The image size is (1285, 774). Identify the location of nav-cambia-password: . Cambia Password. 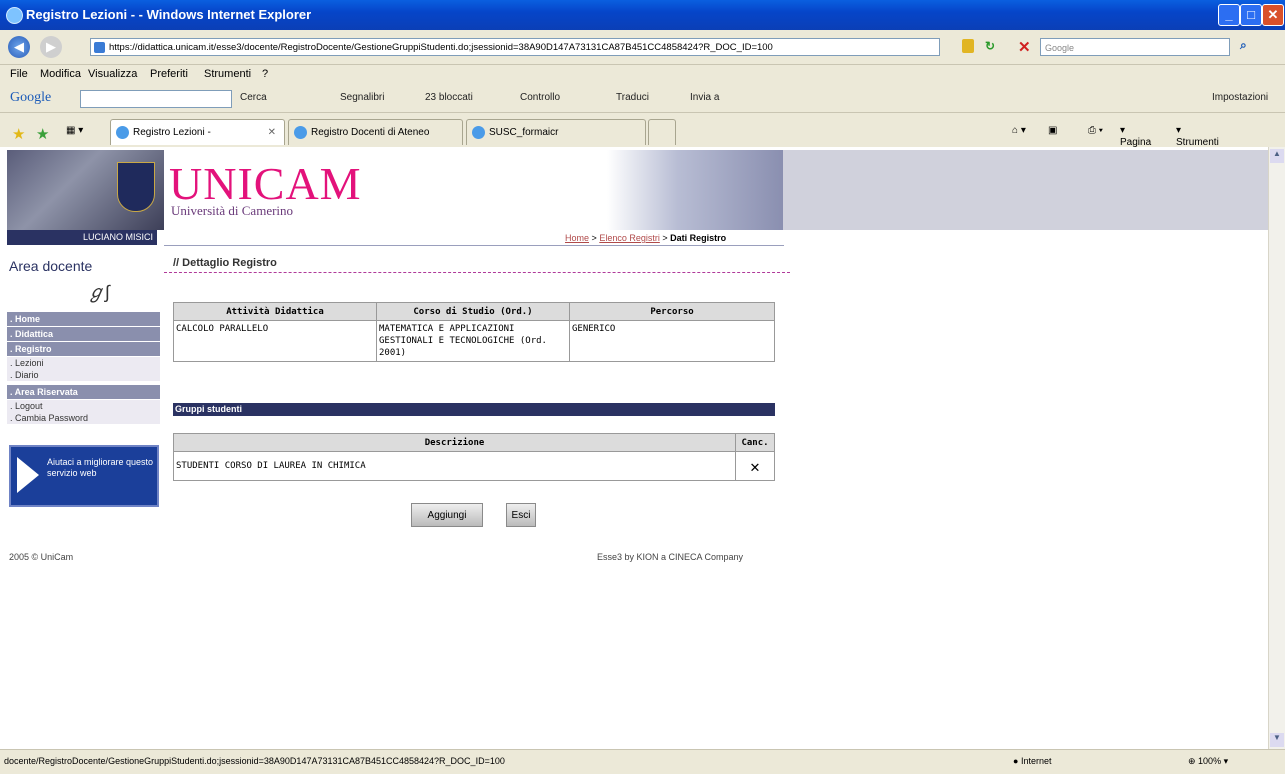
(83, 418).